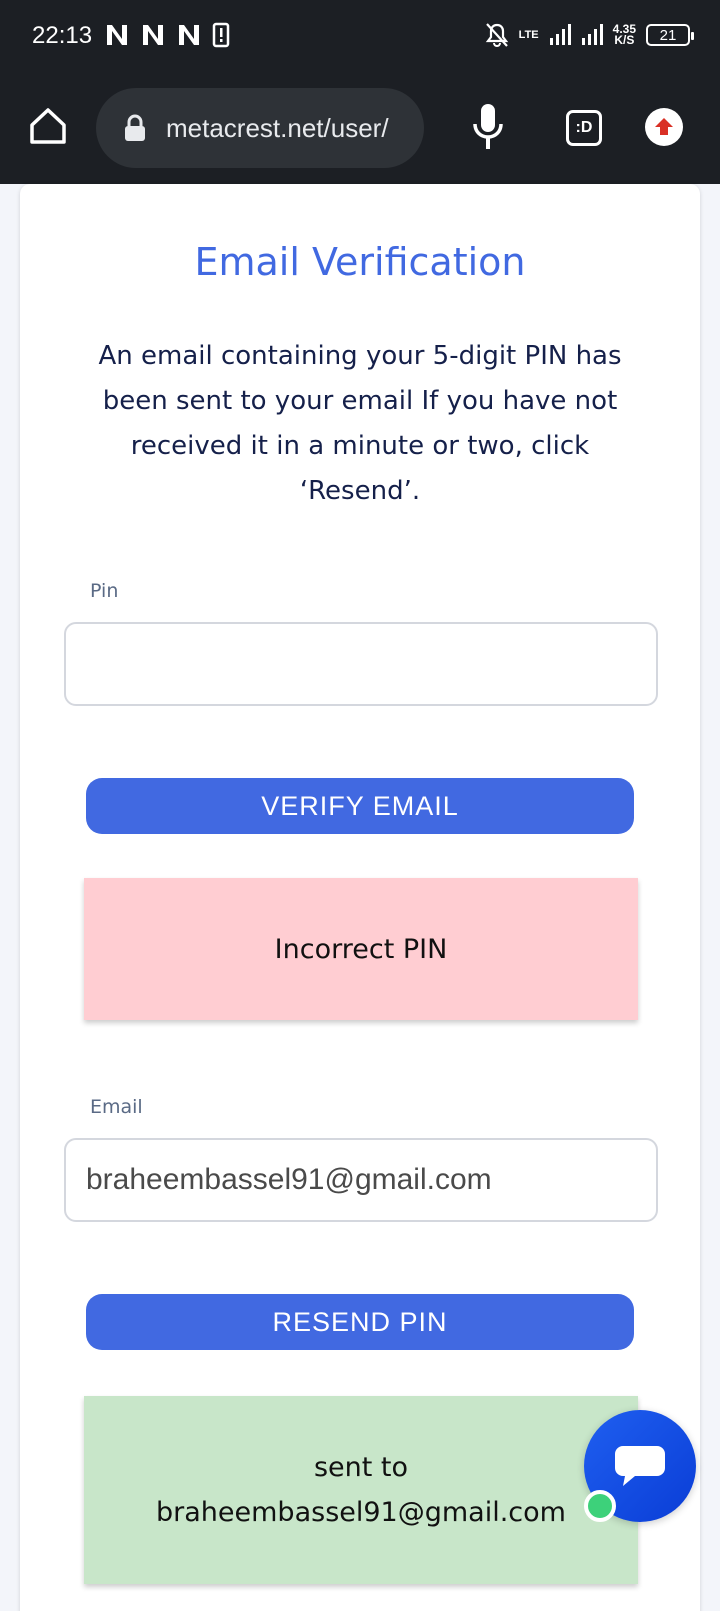 Image resolution: width=720 pixels, height=1611 pixels. Describe the element at coordinates (624, 40) in the screenshot. I see `network-speed-unit: K/S` at that location.